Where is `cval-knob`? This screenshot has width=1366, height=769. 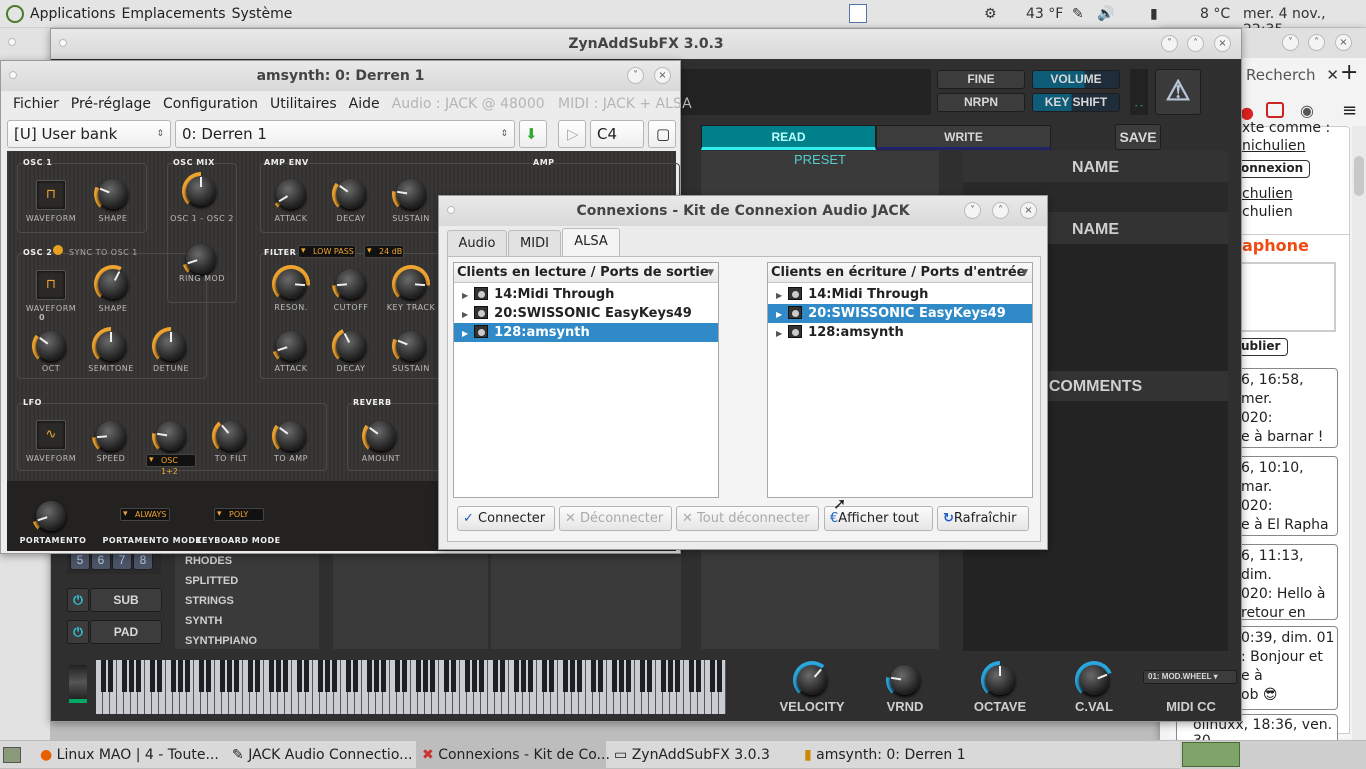 cval-knob is located at coordinates (1094, 680).